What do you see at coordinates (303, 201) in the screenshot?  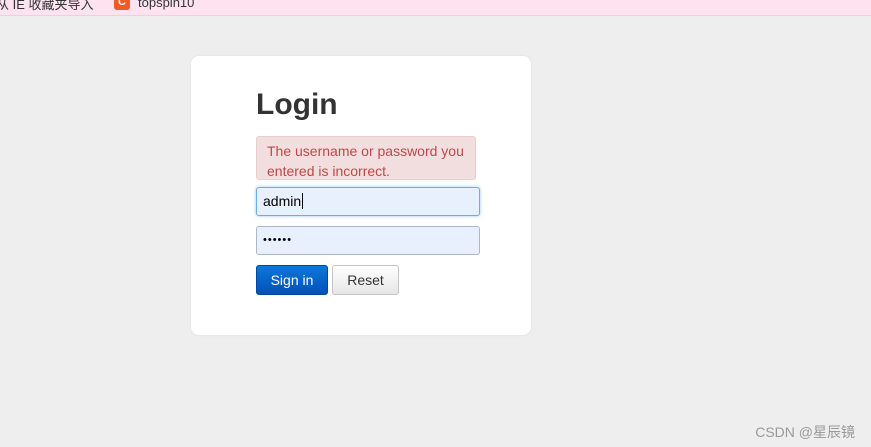 I see `text-caret` at bounding box center [303, 201].